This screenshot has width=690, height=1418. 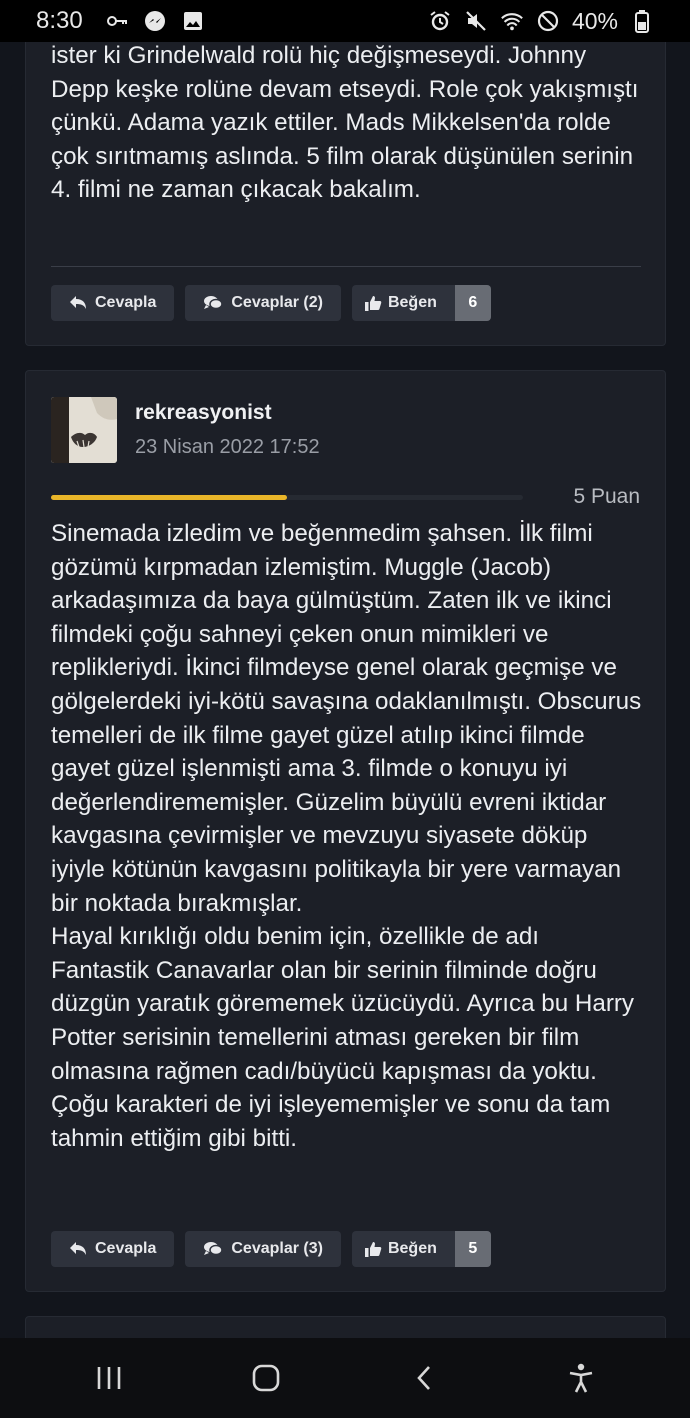 I want to click on battery-icon, so click(x=642, y=21).